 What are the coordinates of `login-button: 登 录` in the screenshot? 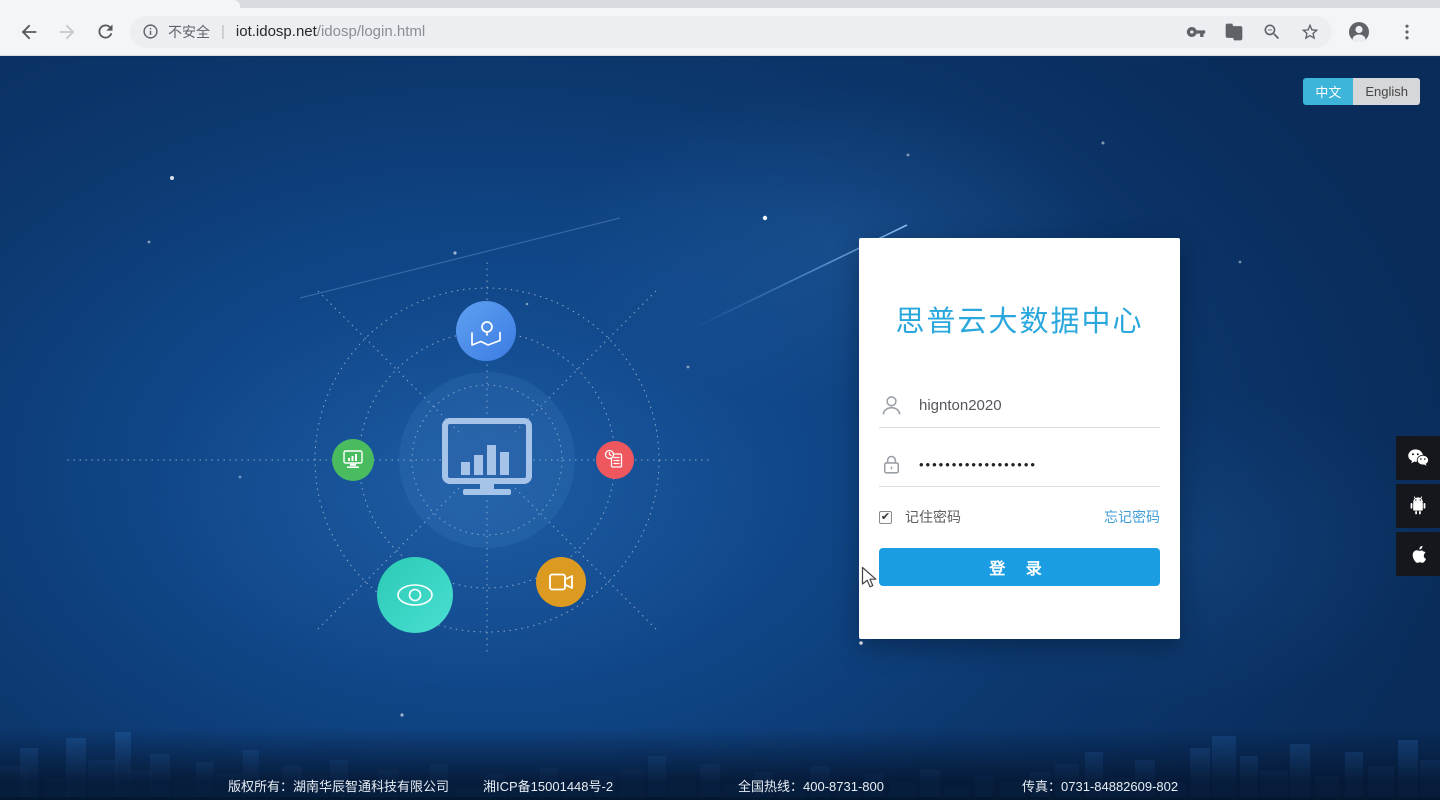 It's located at (1019, 567).